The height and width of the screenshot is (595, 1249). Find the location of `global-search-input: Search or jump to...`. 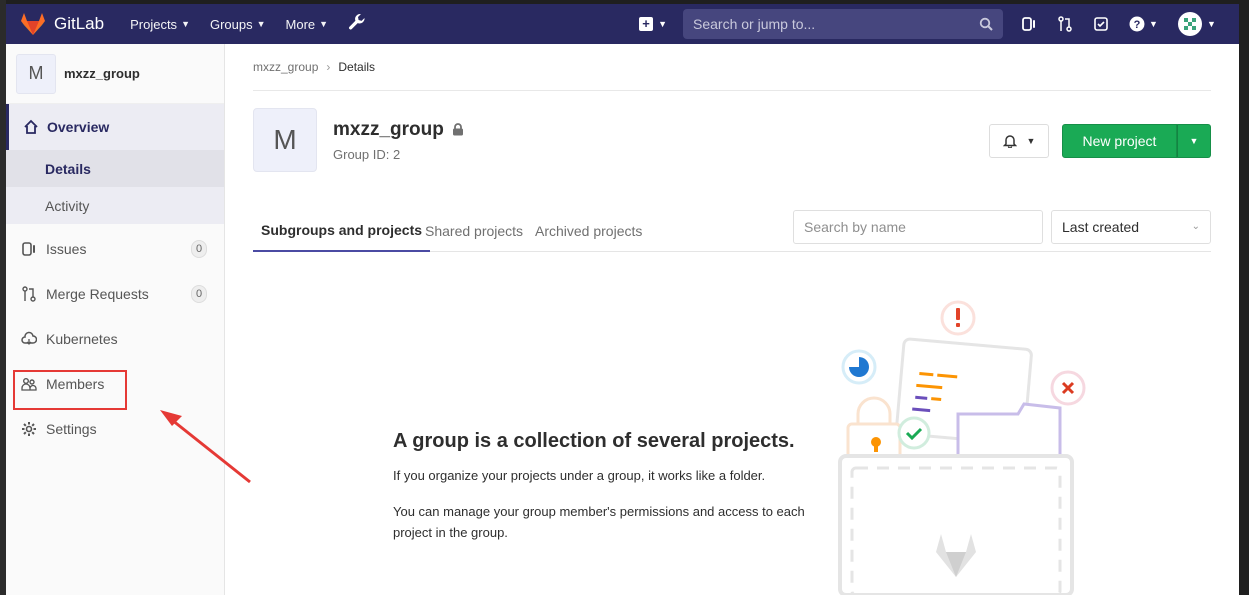

global-search-input: Search or jump to... is located at coordinates (843, 24).